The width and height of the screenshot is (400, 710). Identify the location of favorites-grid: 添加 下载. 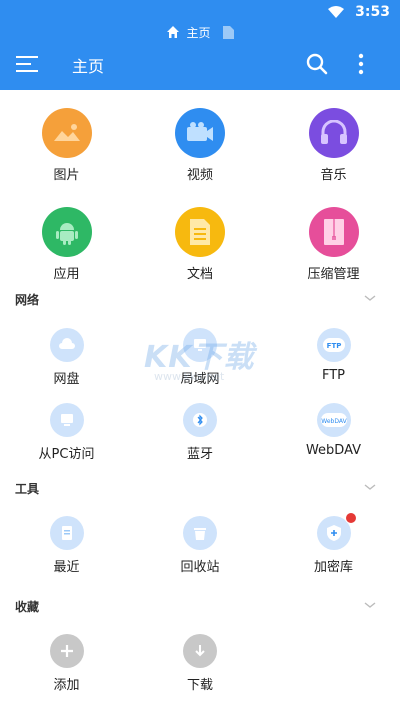
(200, 663).